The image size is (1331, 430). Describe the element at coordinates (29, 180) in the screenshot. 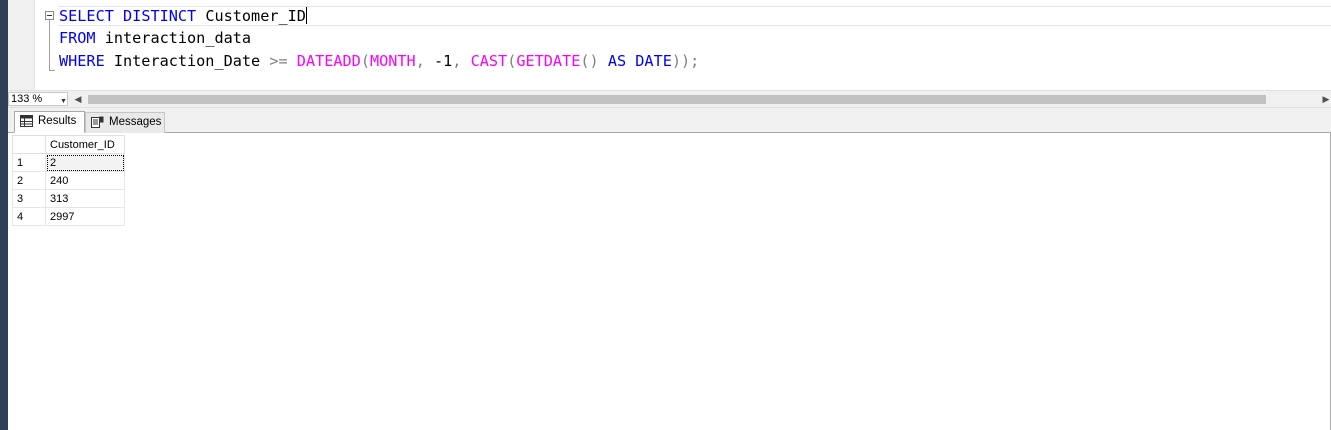

I see `row-number: 2` at that location.